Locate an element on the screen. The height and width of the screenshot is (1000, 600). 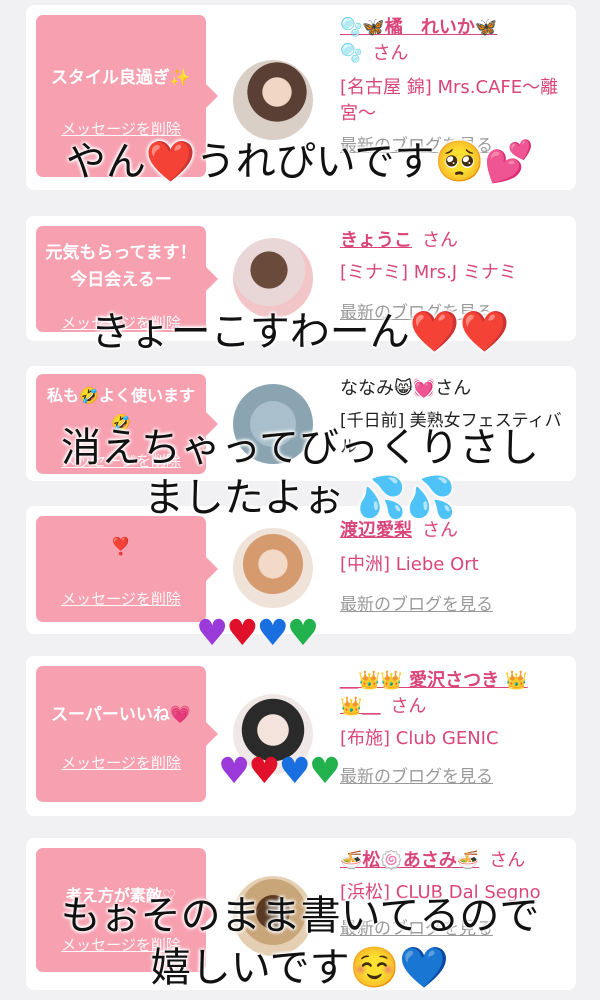
user-name-link: 🍜松🍥あさみ🍜 is located at coordinates (409, 860).